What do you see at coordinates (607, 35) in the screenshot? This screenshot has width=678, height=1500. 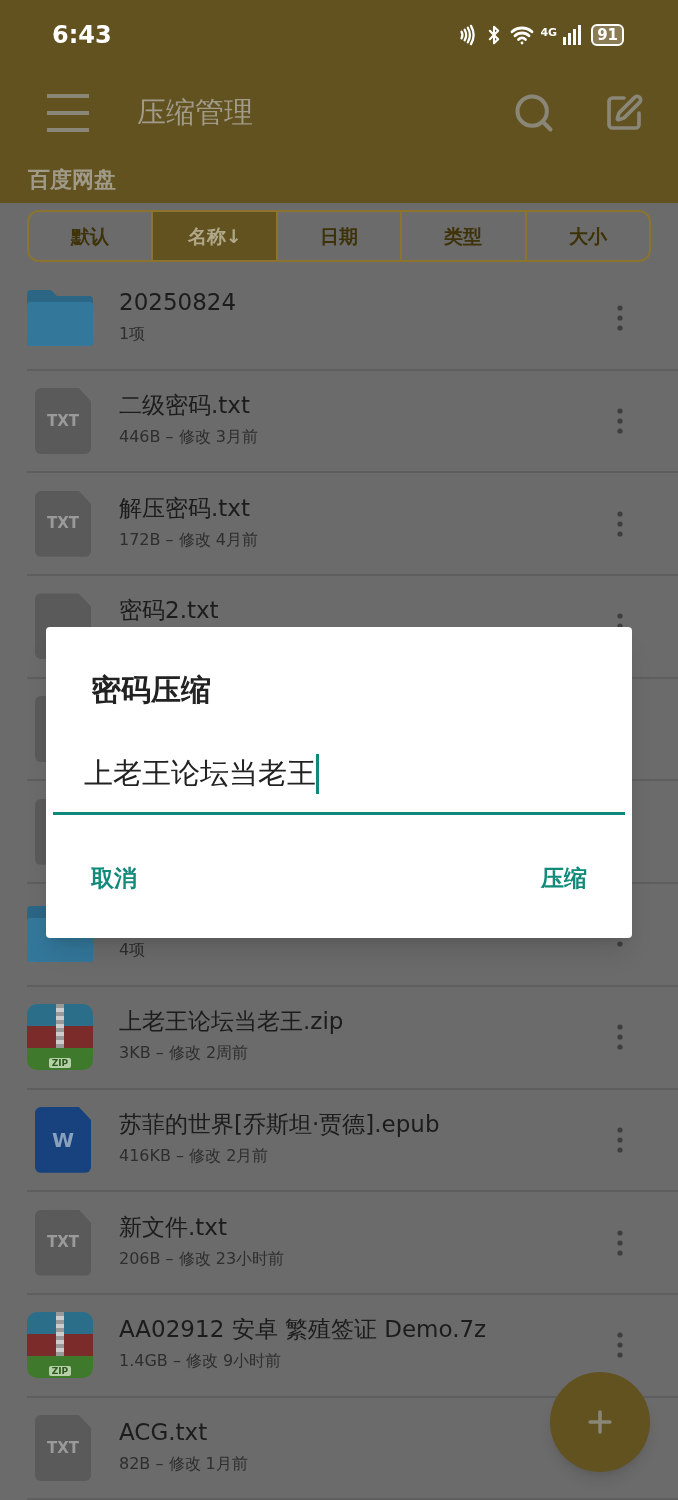 I see `battery-level: 91` at bounding box center [607, 35].